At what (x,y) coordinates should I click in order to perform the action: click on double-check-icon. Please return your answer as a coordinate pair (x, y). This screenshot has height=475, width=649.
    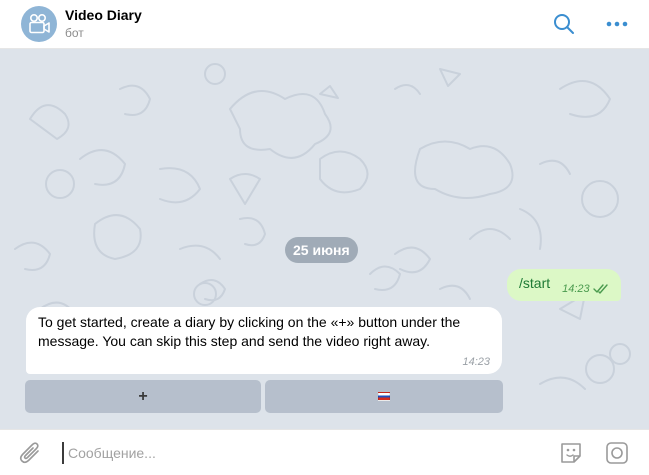
    Looking at the image, I should click on (600, 289).